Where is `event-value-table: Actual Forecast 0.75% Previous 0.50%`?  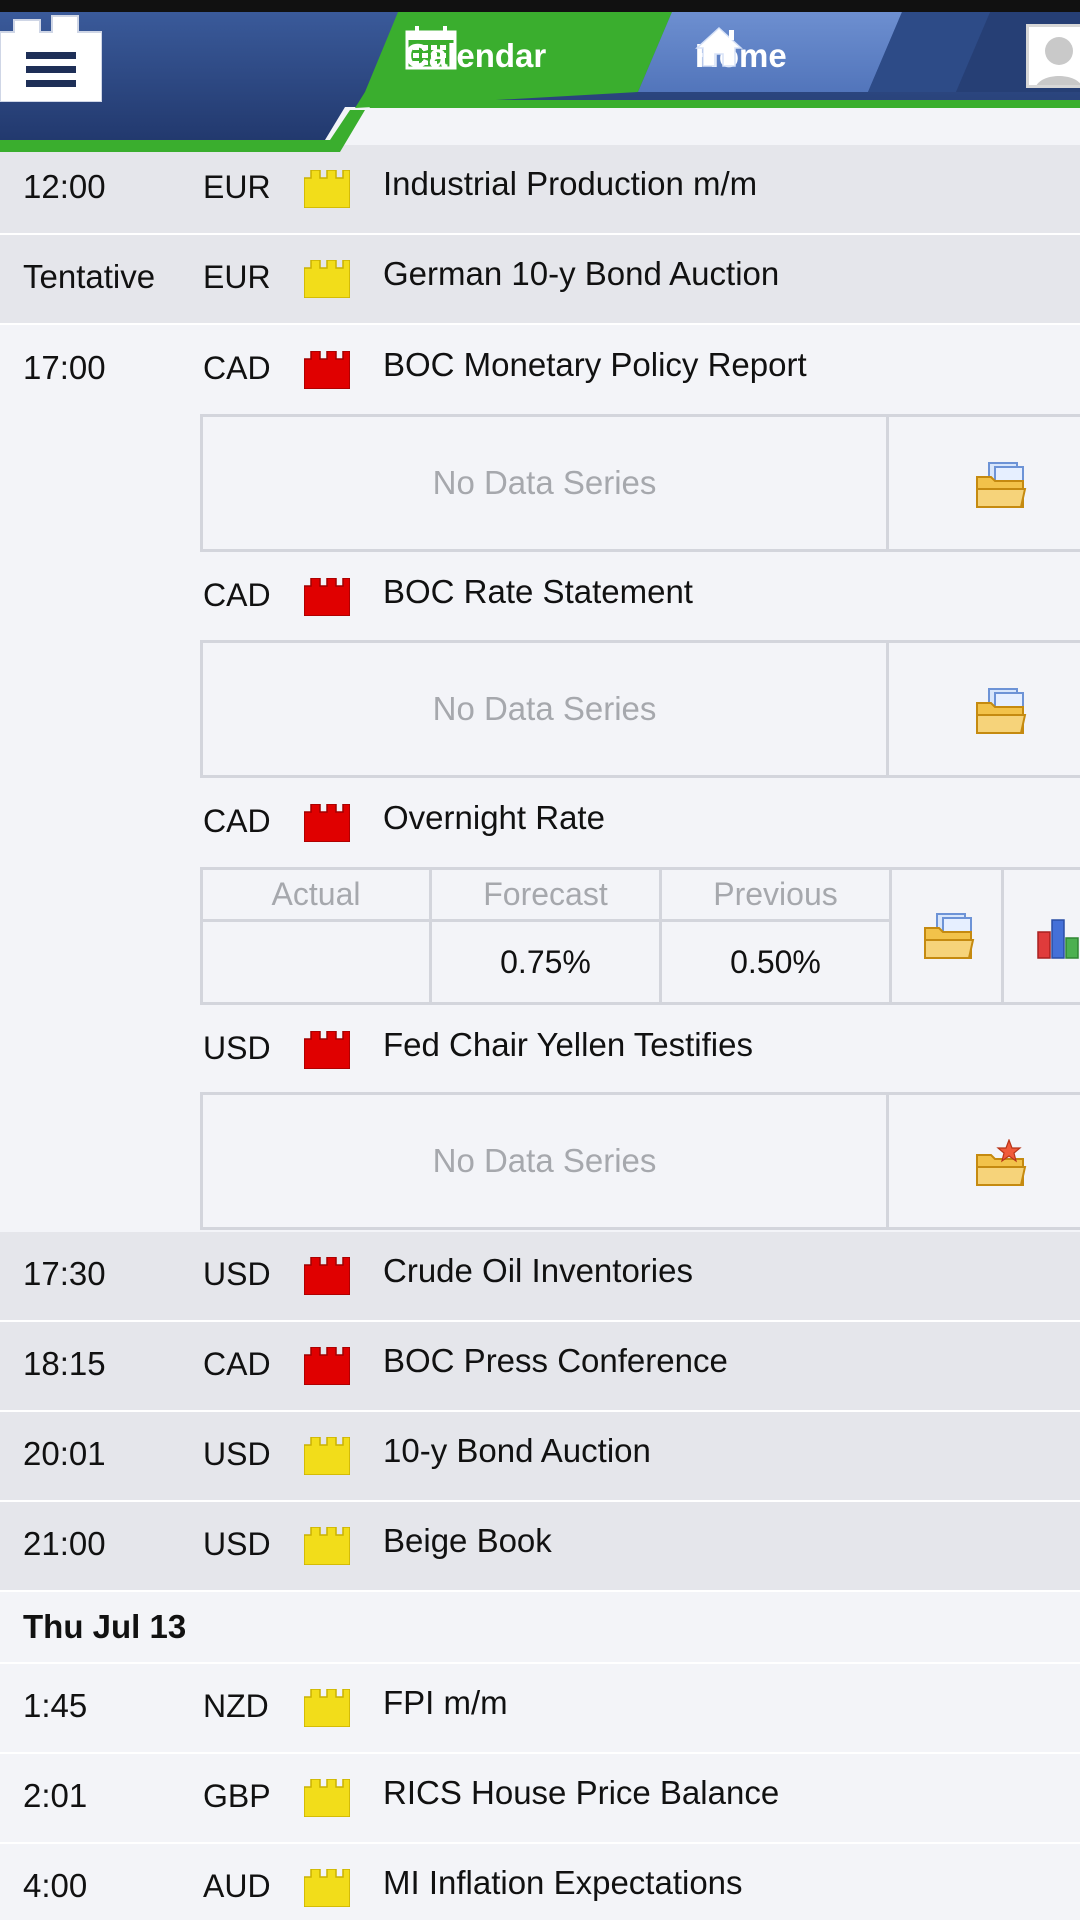
event-value-table: Actual Forecast 0.75% Previous 0.50% is located at coordinates (640, 936).